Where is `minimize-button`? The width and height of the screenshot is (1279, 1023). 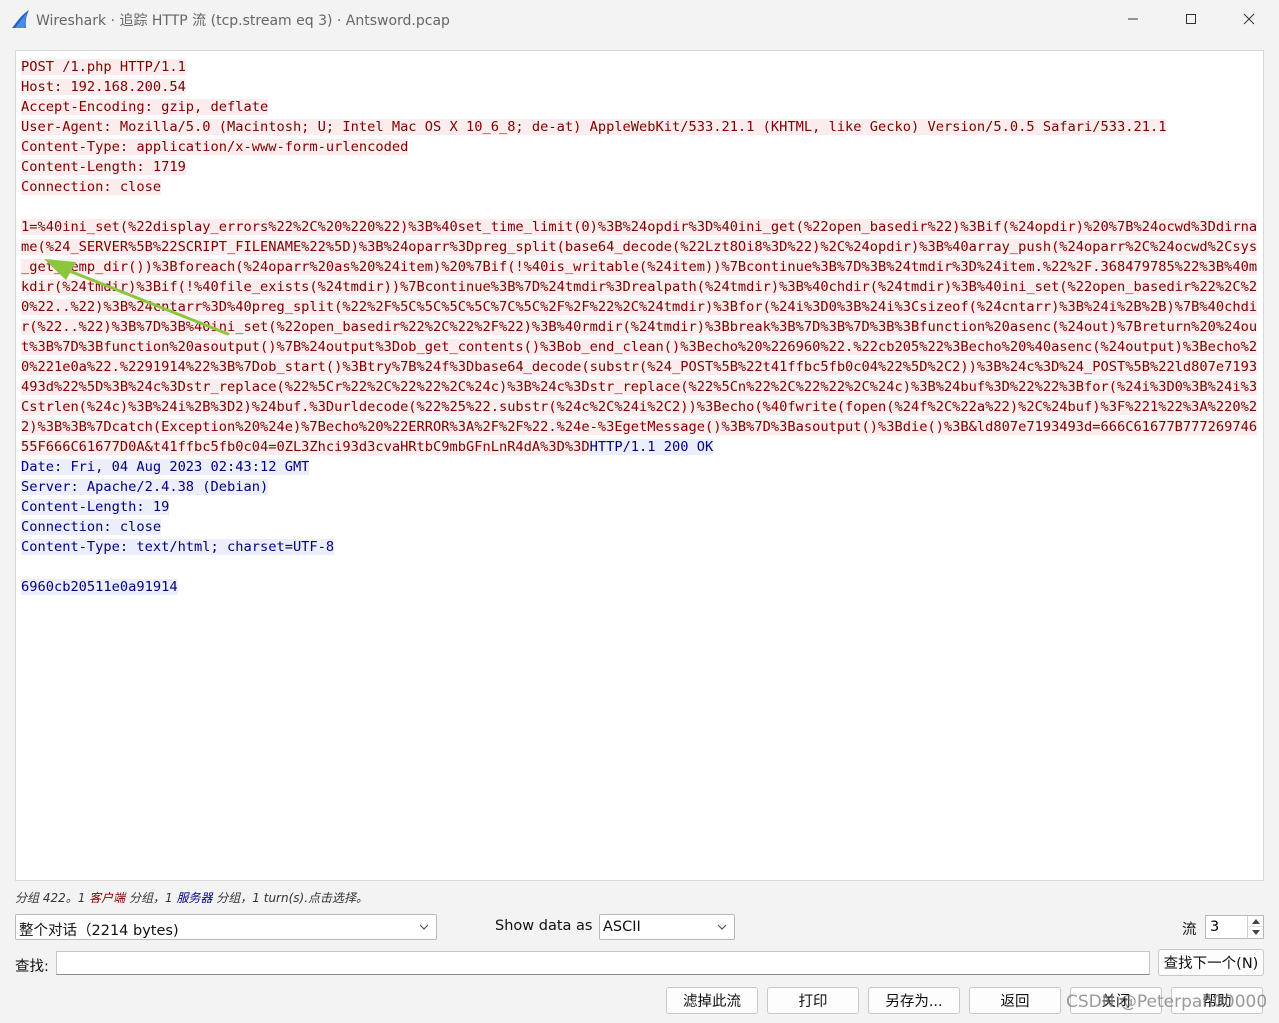 minimize-button is located at coordinates (1133, 19).